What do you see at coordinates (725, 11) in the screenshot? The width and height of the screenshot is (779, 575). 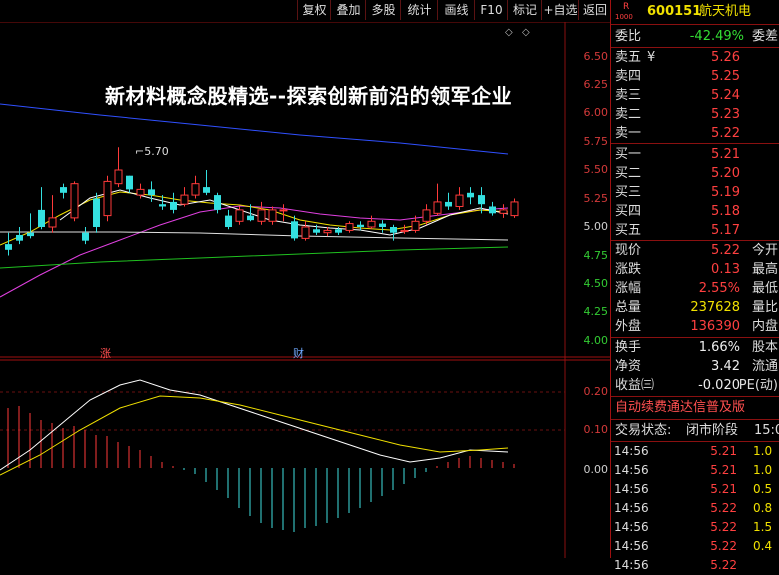 I see `stock-name: 航天机电` at bounding box center [725, 11].